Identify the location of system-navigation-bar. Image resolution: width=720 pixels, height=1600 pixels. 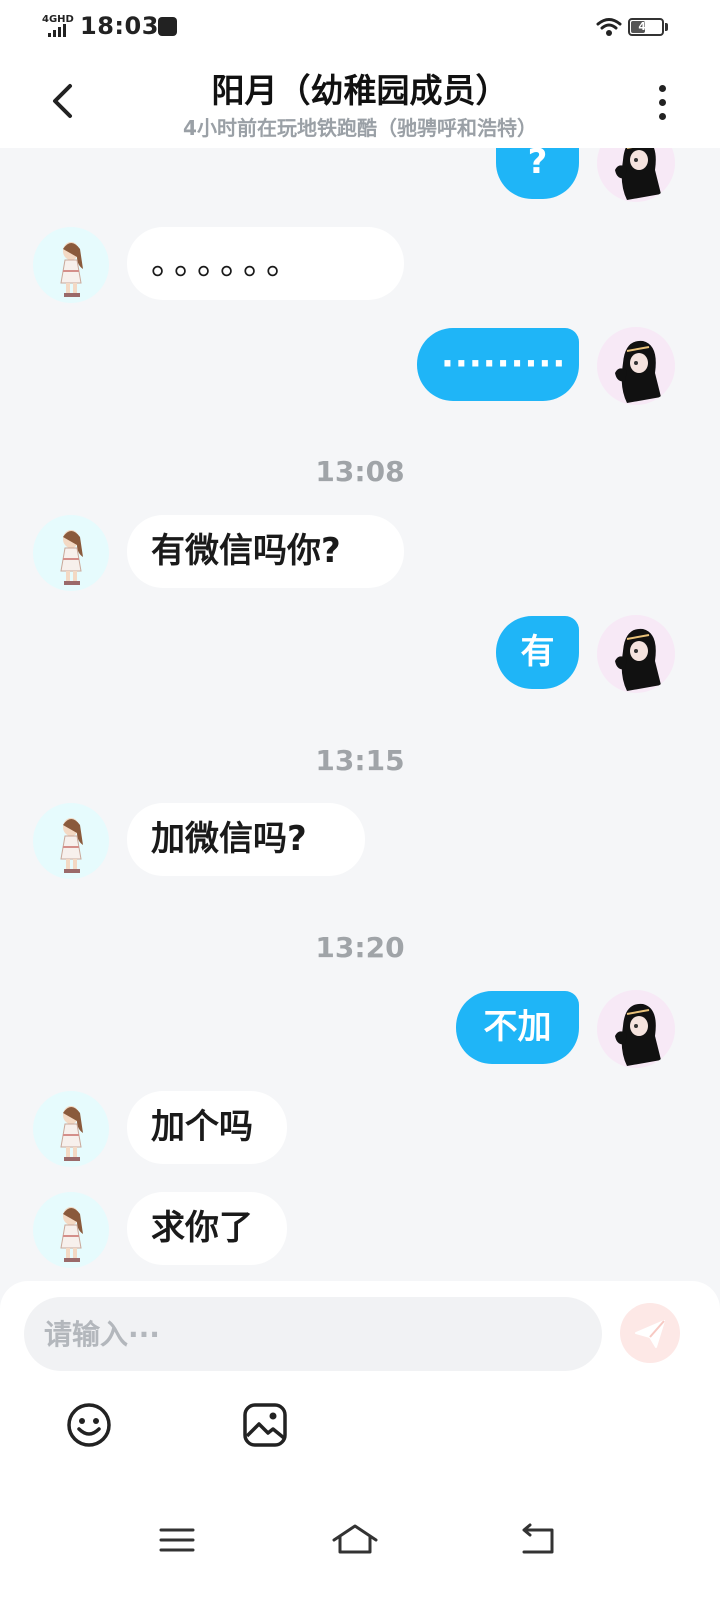
(360, 1545).